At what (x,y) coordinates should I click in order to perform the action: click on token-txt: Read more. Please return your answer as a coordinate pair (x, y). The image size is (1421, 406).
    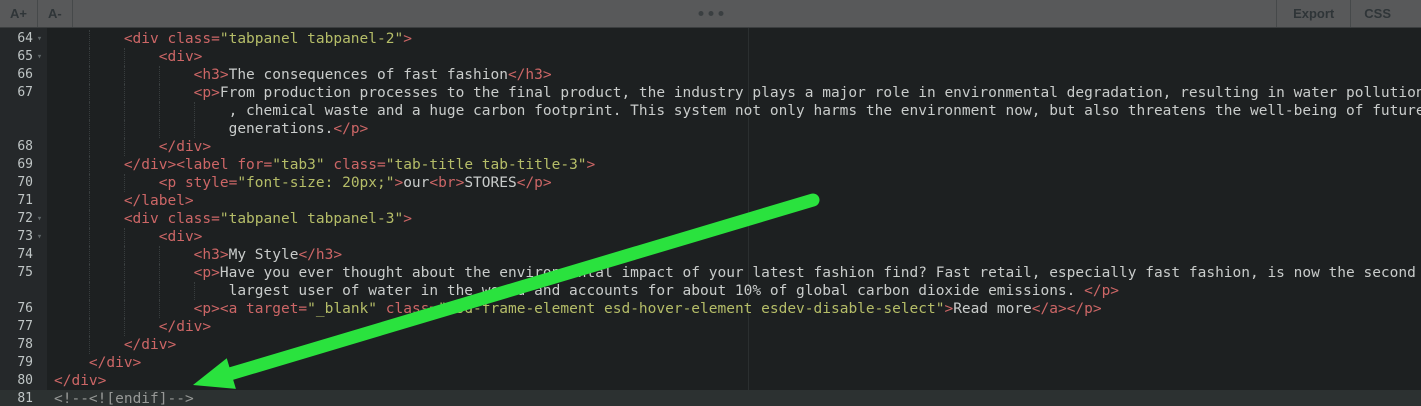
    Looking at the image, I should click on (992, 309).